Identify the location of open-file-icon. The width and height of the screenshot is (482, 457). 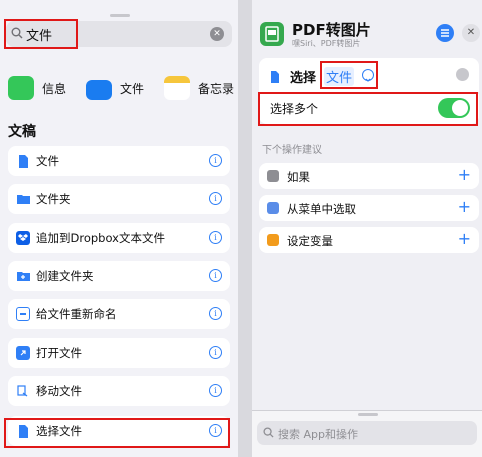
(23, 353).